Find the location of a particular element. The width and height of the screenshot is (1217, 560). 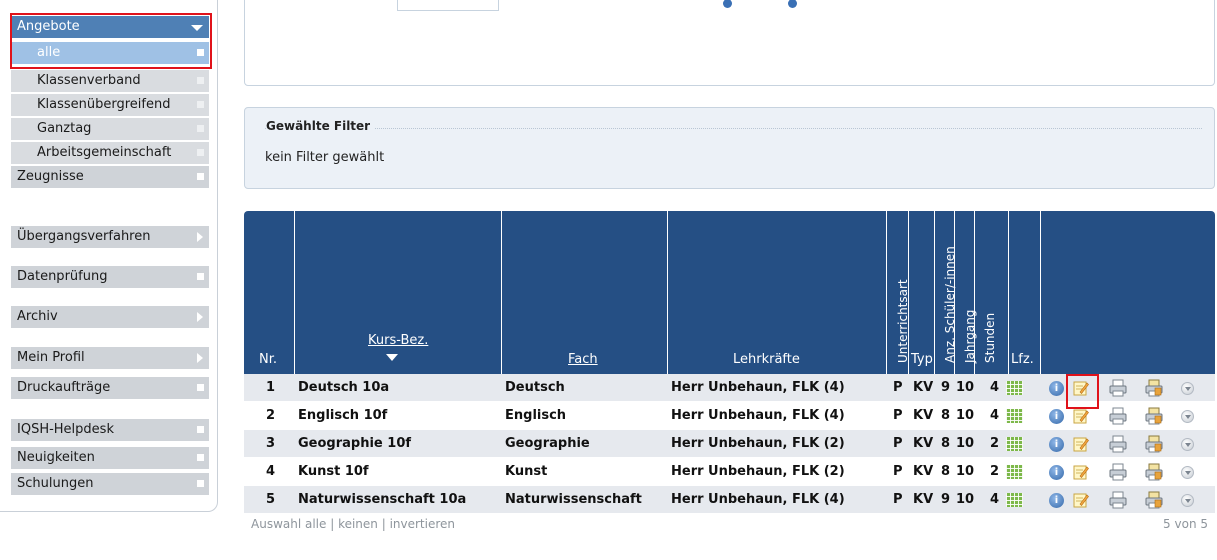

cell-nr: 1 is located at coordinates (271, 387).